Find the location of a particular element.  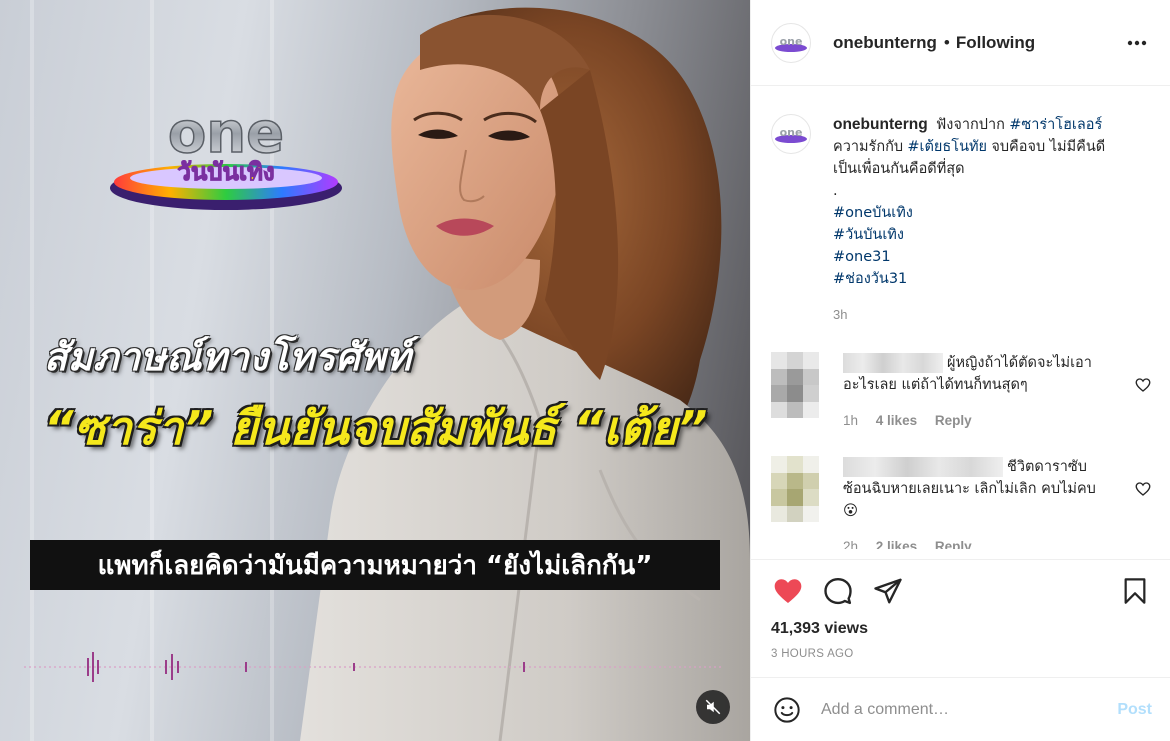

svg-text: วันบันเทิง is located at coordinates (225, 172).